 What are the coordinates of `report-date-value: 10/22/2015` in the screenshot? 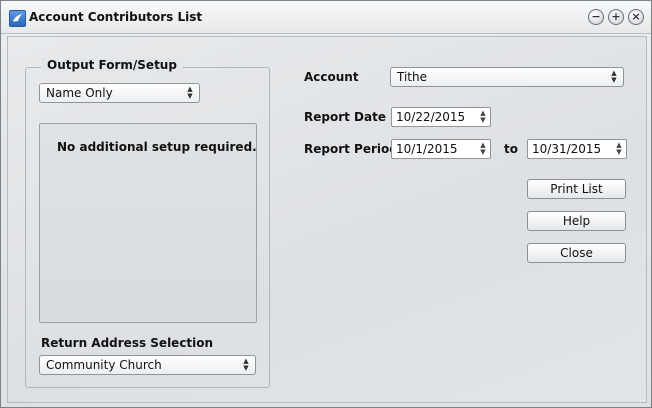 It's located at (431, 117).